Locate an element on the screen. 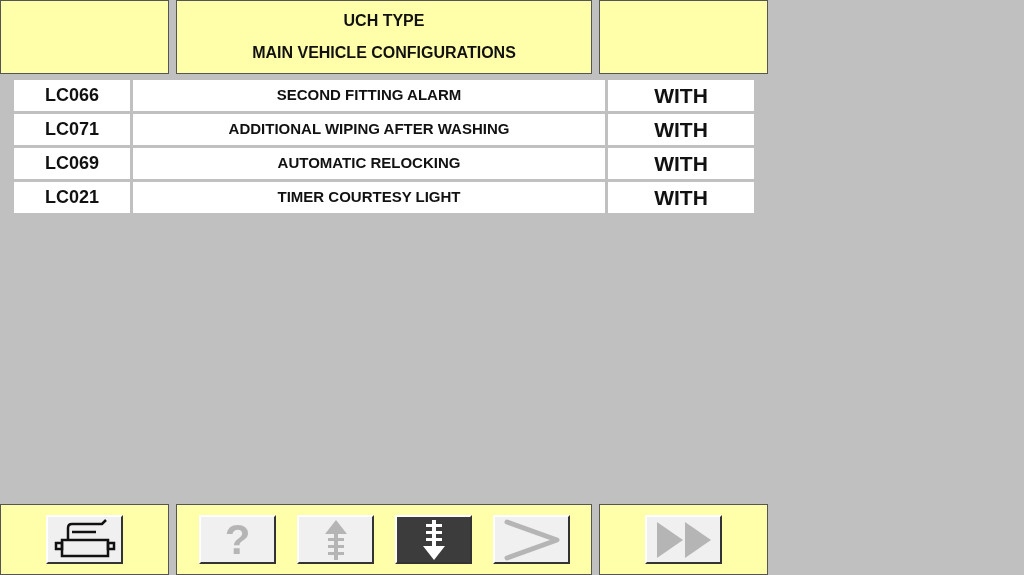  screen-title: UCH TYPE is located at coordinates (384, 21).